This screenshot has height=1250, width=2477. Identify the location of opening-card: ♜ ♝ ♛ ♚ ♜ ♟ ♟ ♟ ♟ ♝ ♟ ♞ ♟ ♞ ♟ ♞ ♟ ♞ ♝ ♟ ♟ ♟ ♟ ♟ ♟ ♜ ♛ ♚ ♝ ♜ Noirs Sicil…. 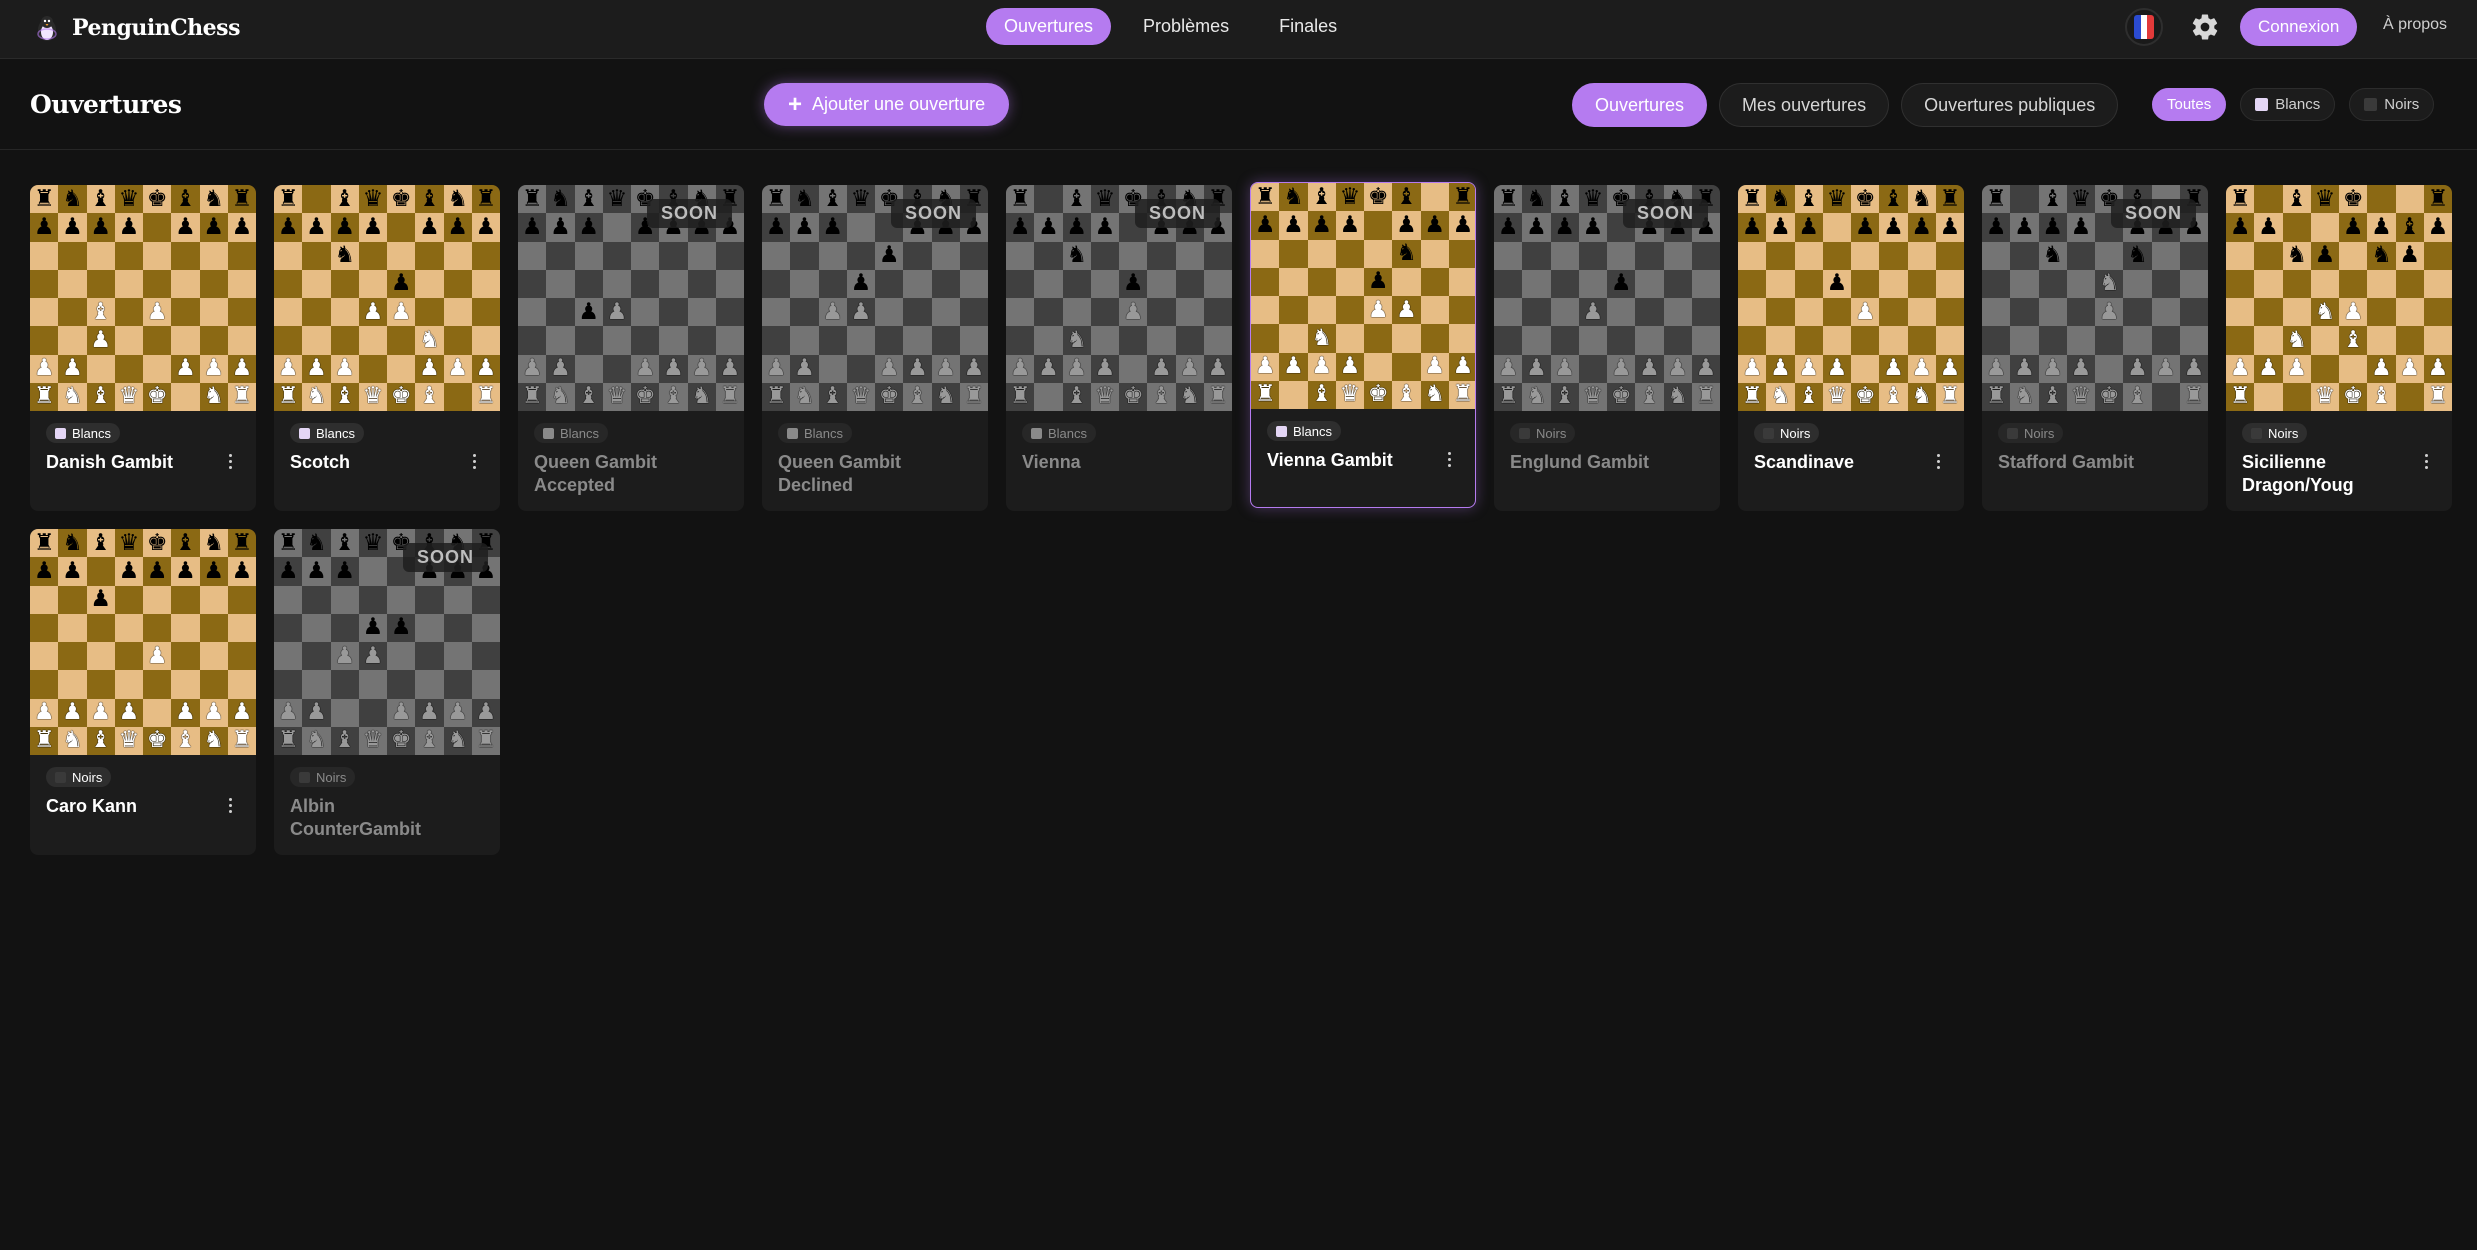
(2339, 348).